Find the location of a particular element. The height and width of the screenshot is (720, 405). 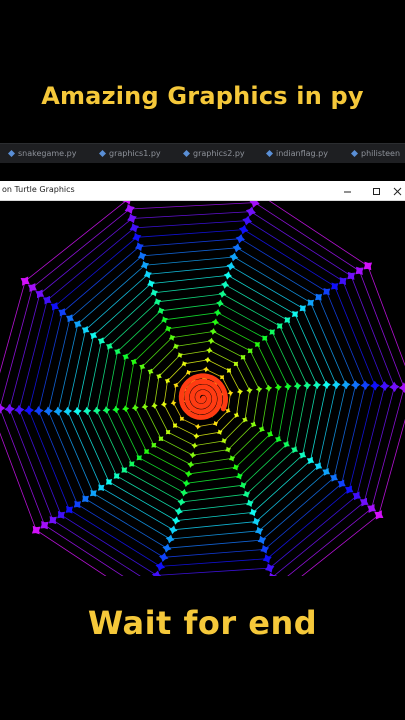

top-caption: Amazing Graphics in py is located at coordinates (202, 96).